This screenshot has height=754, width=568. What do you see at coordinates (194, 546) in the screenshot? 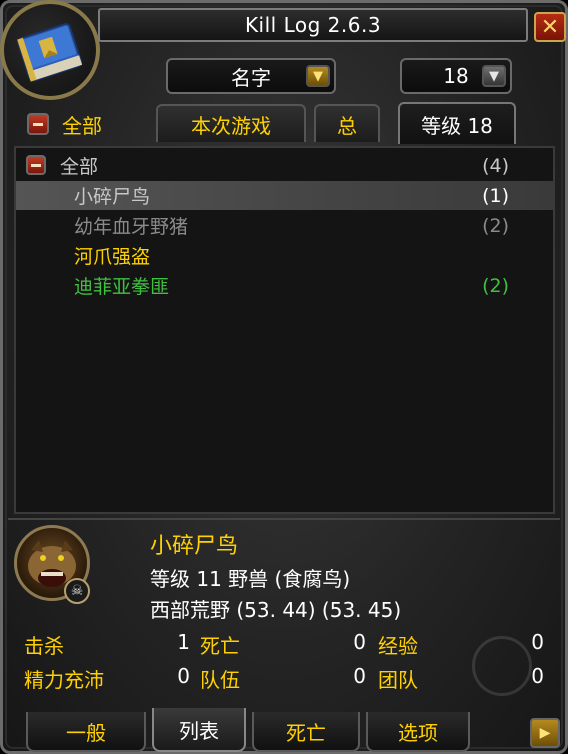
I see `creature-name: 小碎尸鸟` at bounding box center [194, 546].